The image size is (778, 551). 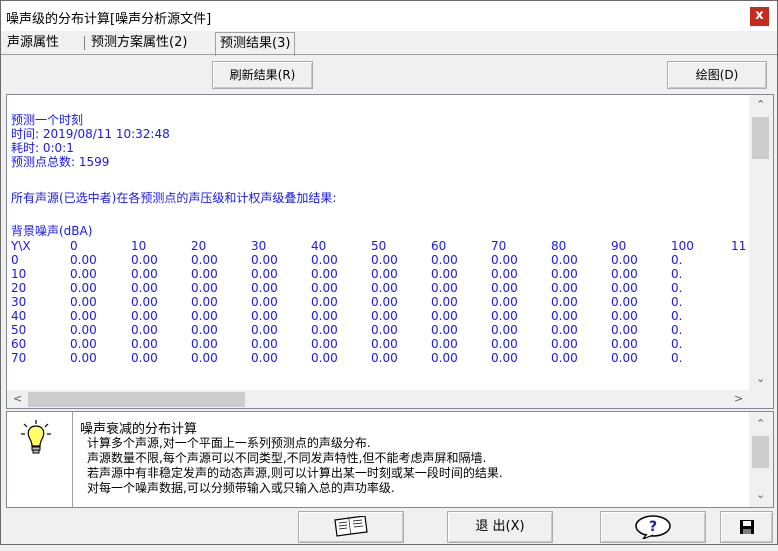 What do you see at coordinates (295, 473) in the screenshot?
I see `info-line: 若声源中有非稳定发声的动态声源,则可以计算出某一时刻或某一段时间的结果.` at bounding box center [295, 473].